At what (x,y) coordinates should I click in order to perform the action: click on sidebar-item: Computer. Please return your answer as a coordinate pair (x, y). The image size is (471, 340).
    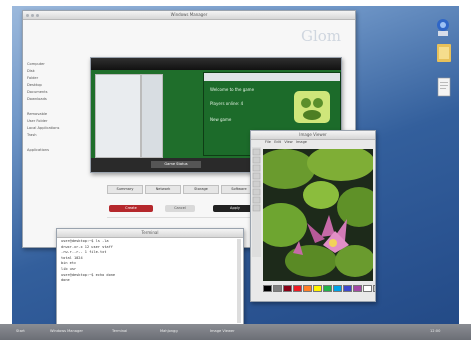
    Looking at the image, I should click on (55, 64).